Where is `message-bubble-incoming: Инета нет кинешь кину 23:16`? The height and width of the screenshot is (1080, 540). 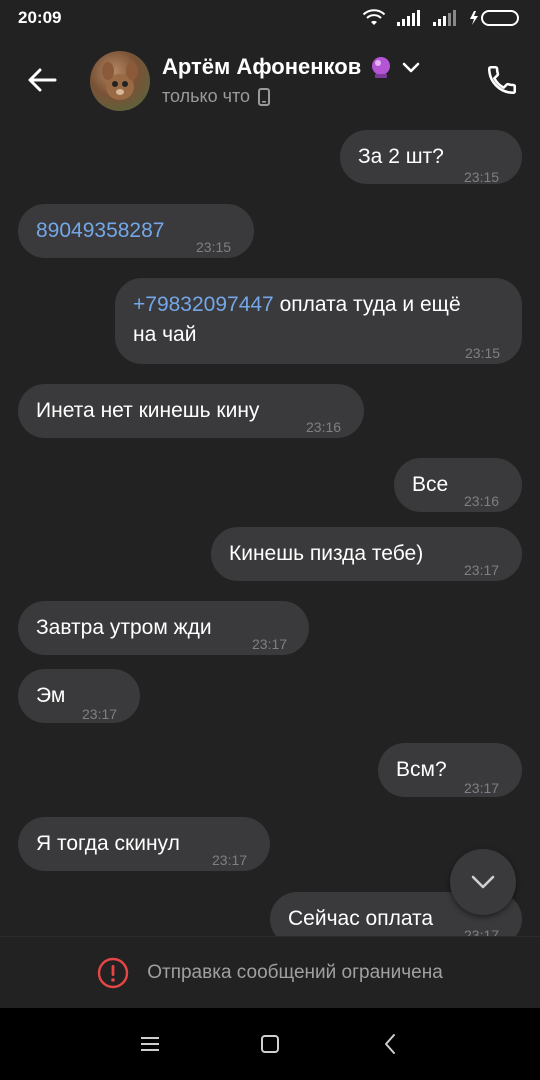
message-bubble-incoming: Инета нет кинешь кину 23:16 is located at coordinates (191, 411).